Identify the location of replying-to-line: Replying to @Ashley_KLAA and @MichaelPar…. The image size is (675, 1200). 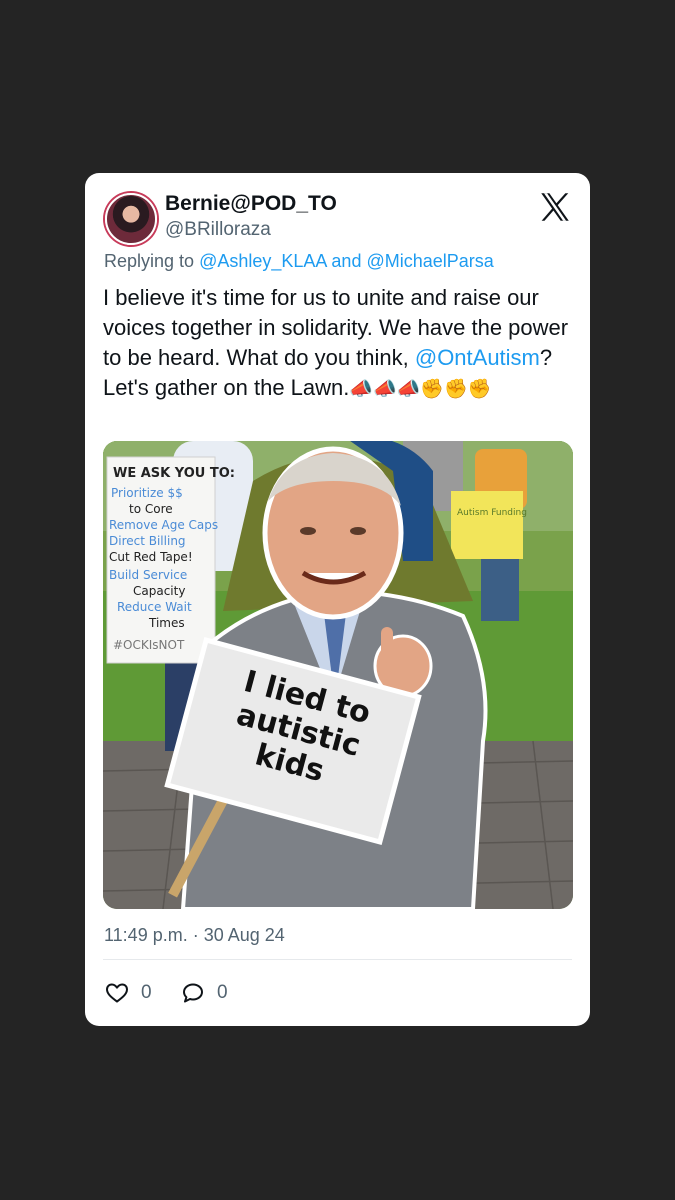
(299, 261).